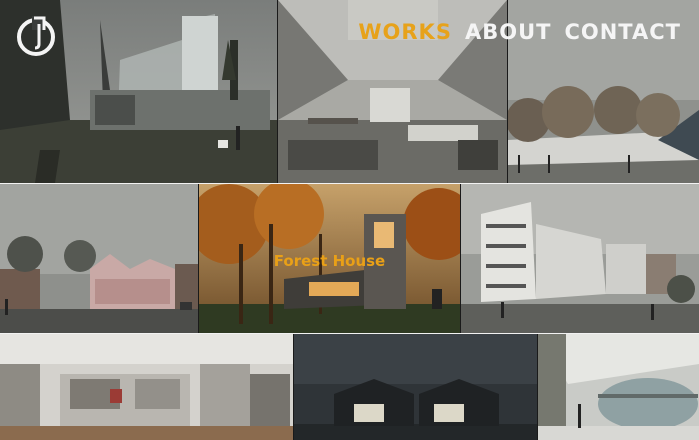 This screenshot has height=440, width=699. Describe the element at coordinates (508, 32) in the screenshot. I see `nav-about-link: ABOUT` at that location.